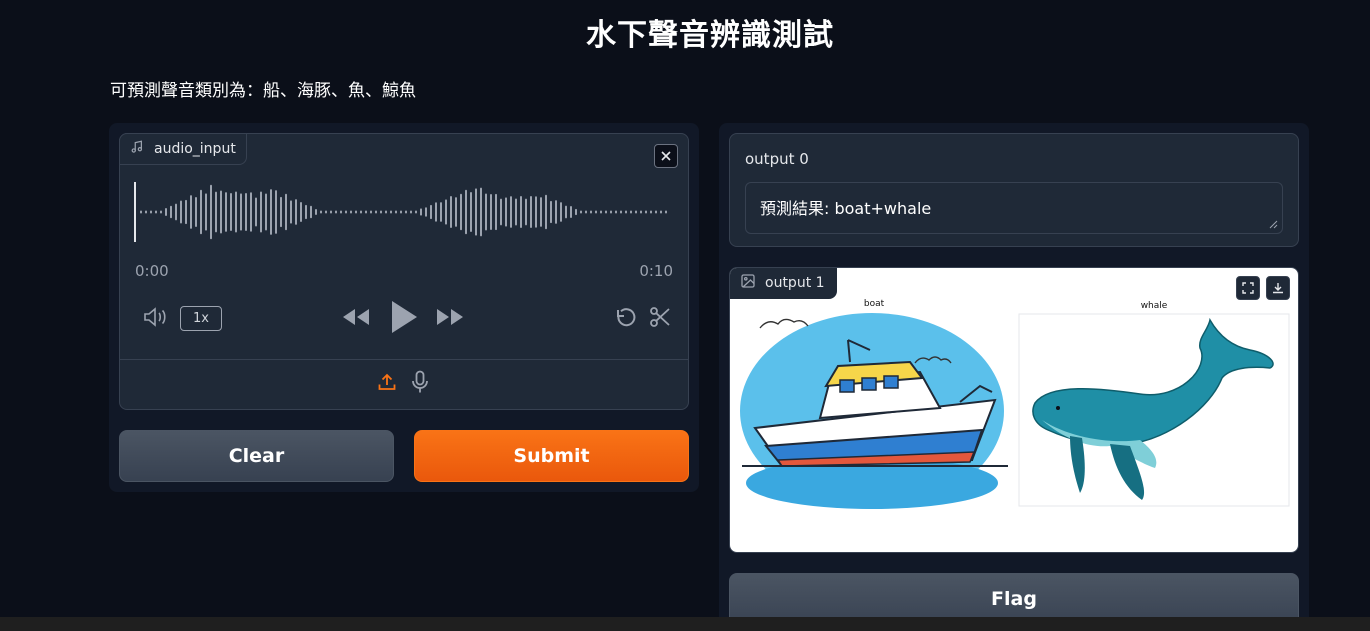 The width and height of the screenshot is (1370, 631). I want to click on clear-audio-button, so click(666, 156).